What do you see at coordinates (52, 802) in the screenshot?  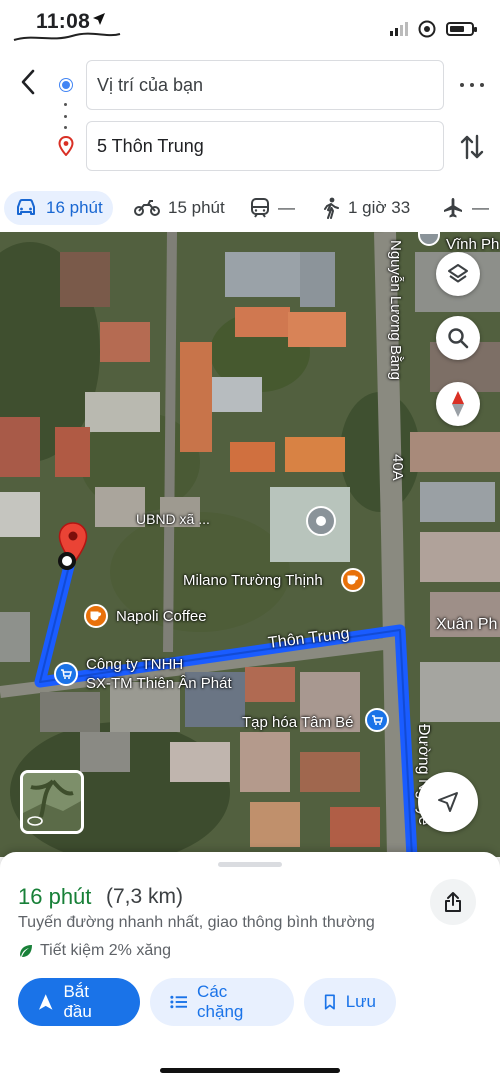 I see `street-view-thumbnail` at bounding box center [52, 802].